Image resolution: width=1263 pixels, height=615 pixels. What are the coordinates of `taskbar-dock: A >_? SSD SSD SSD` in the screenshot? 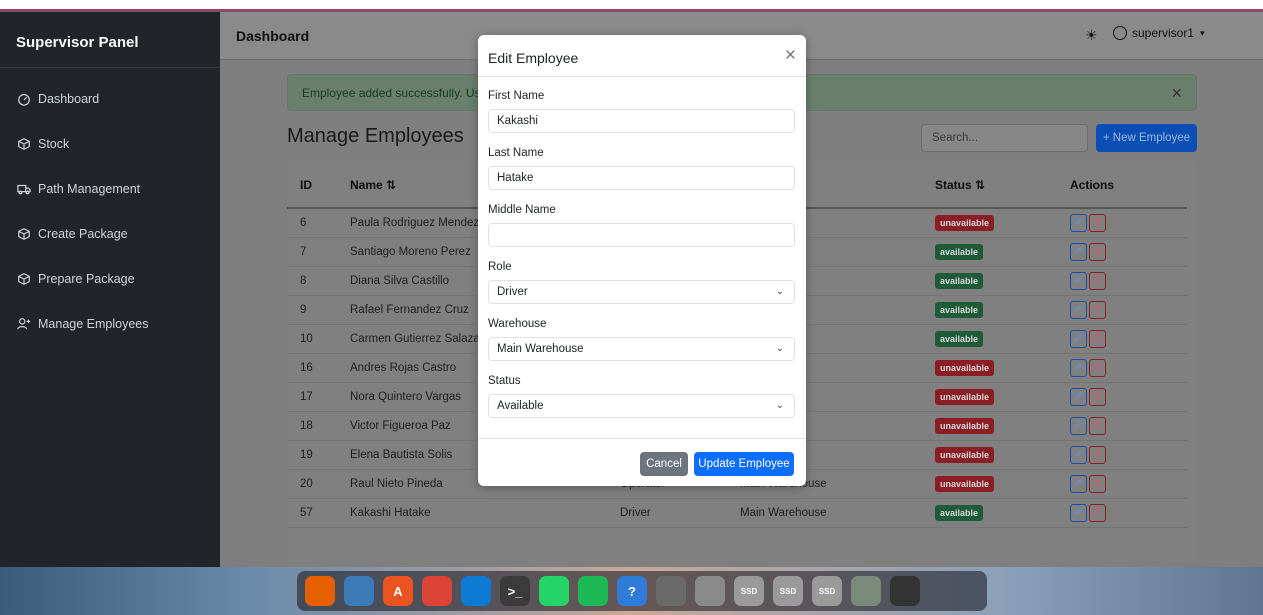 It's located at (642, 591).